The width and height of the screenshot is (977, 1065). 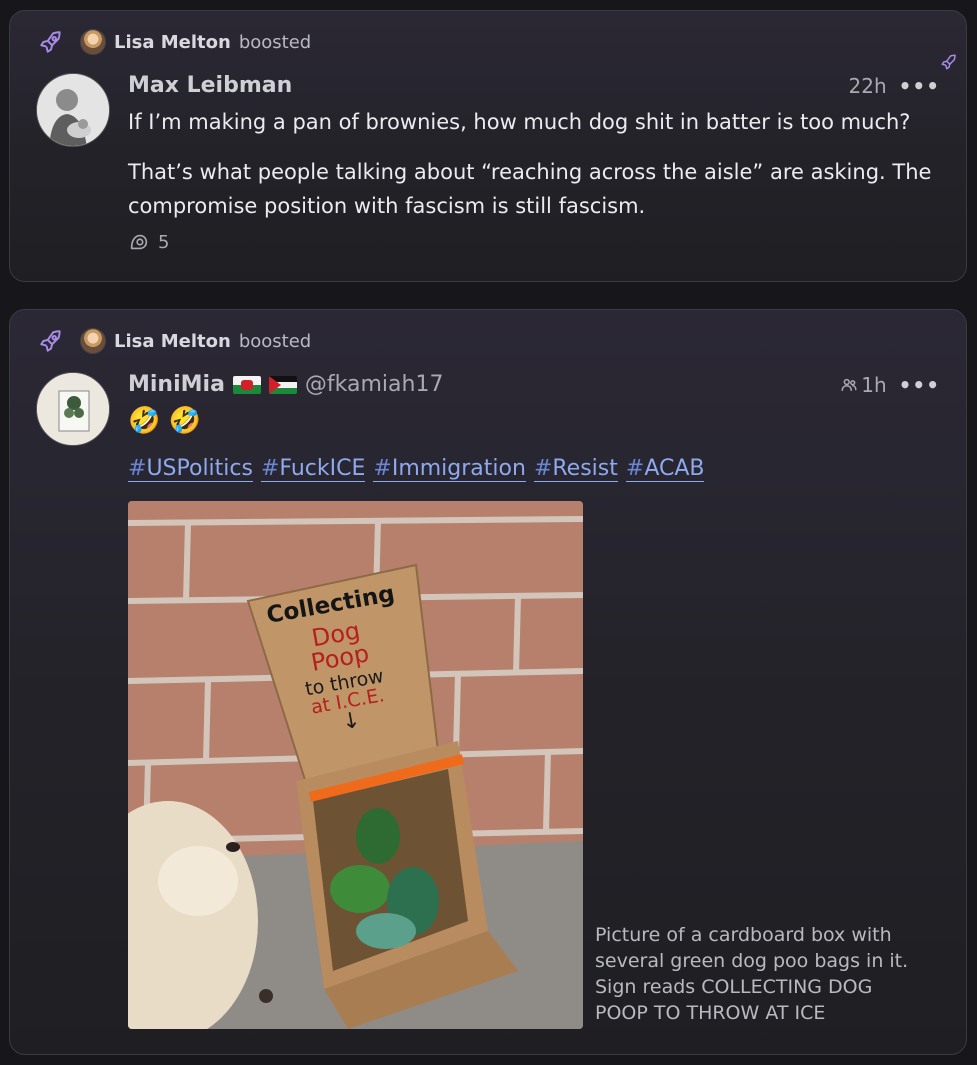 What do you see at coordinates (894, 86) in the screenshot?
I see `post-meta: 22h •••` at bounding box center [894, 86].